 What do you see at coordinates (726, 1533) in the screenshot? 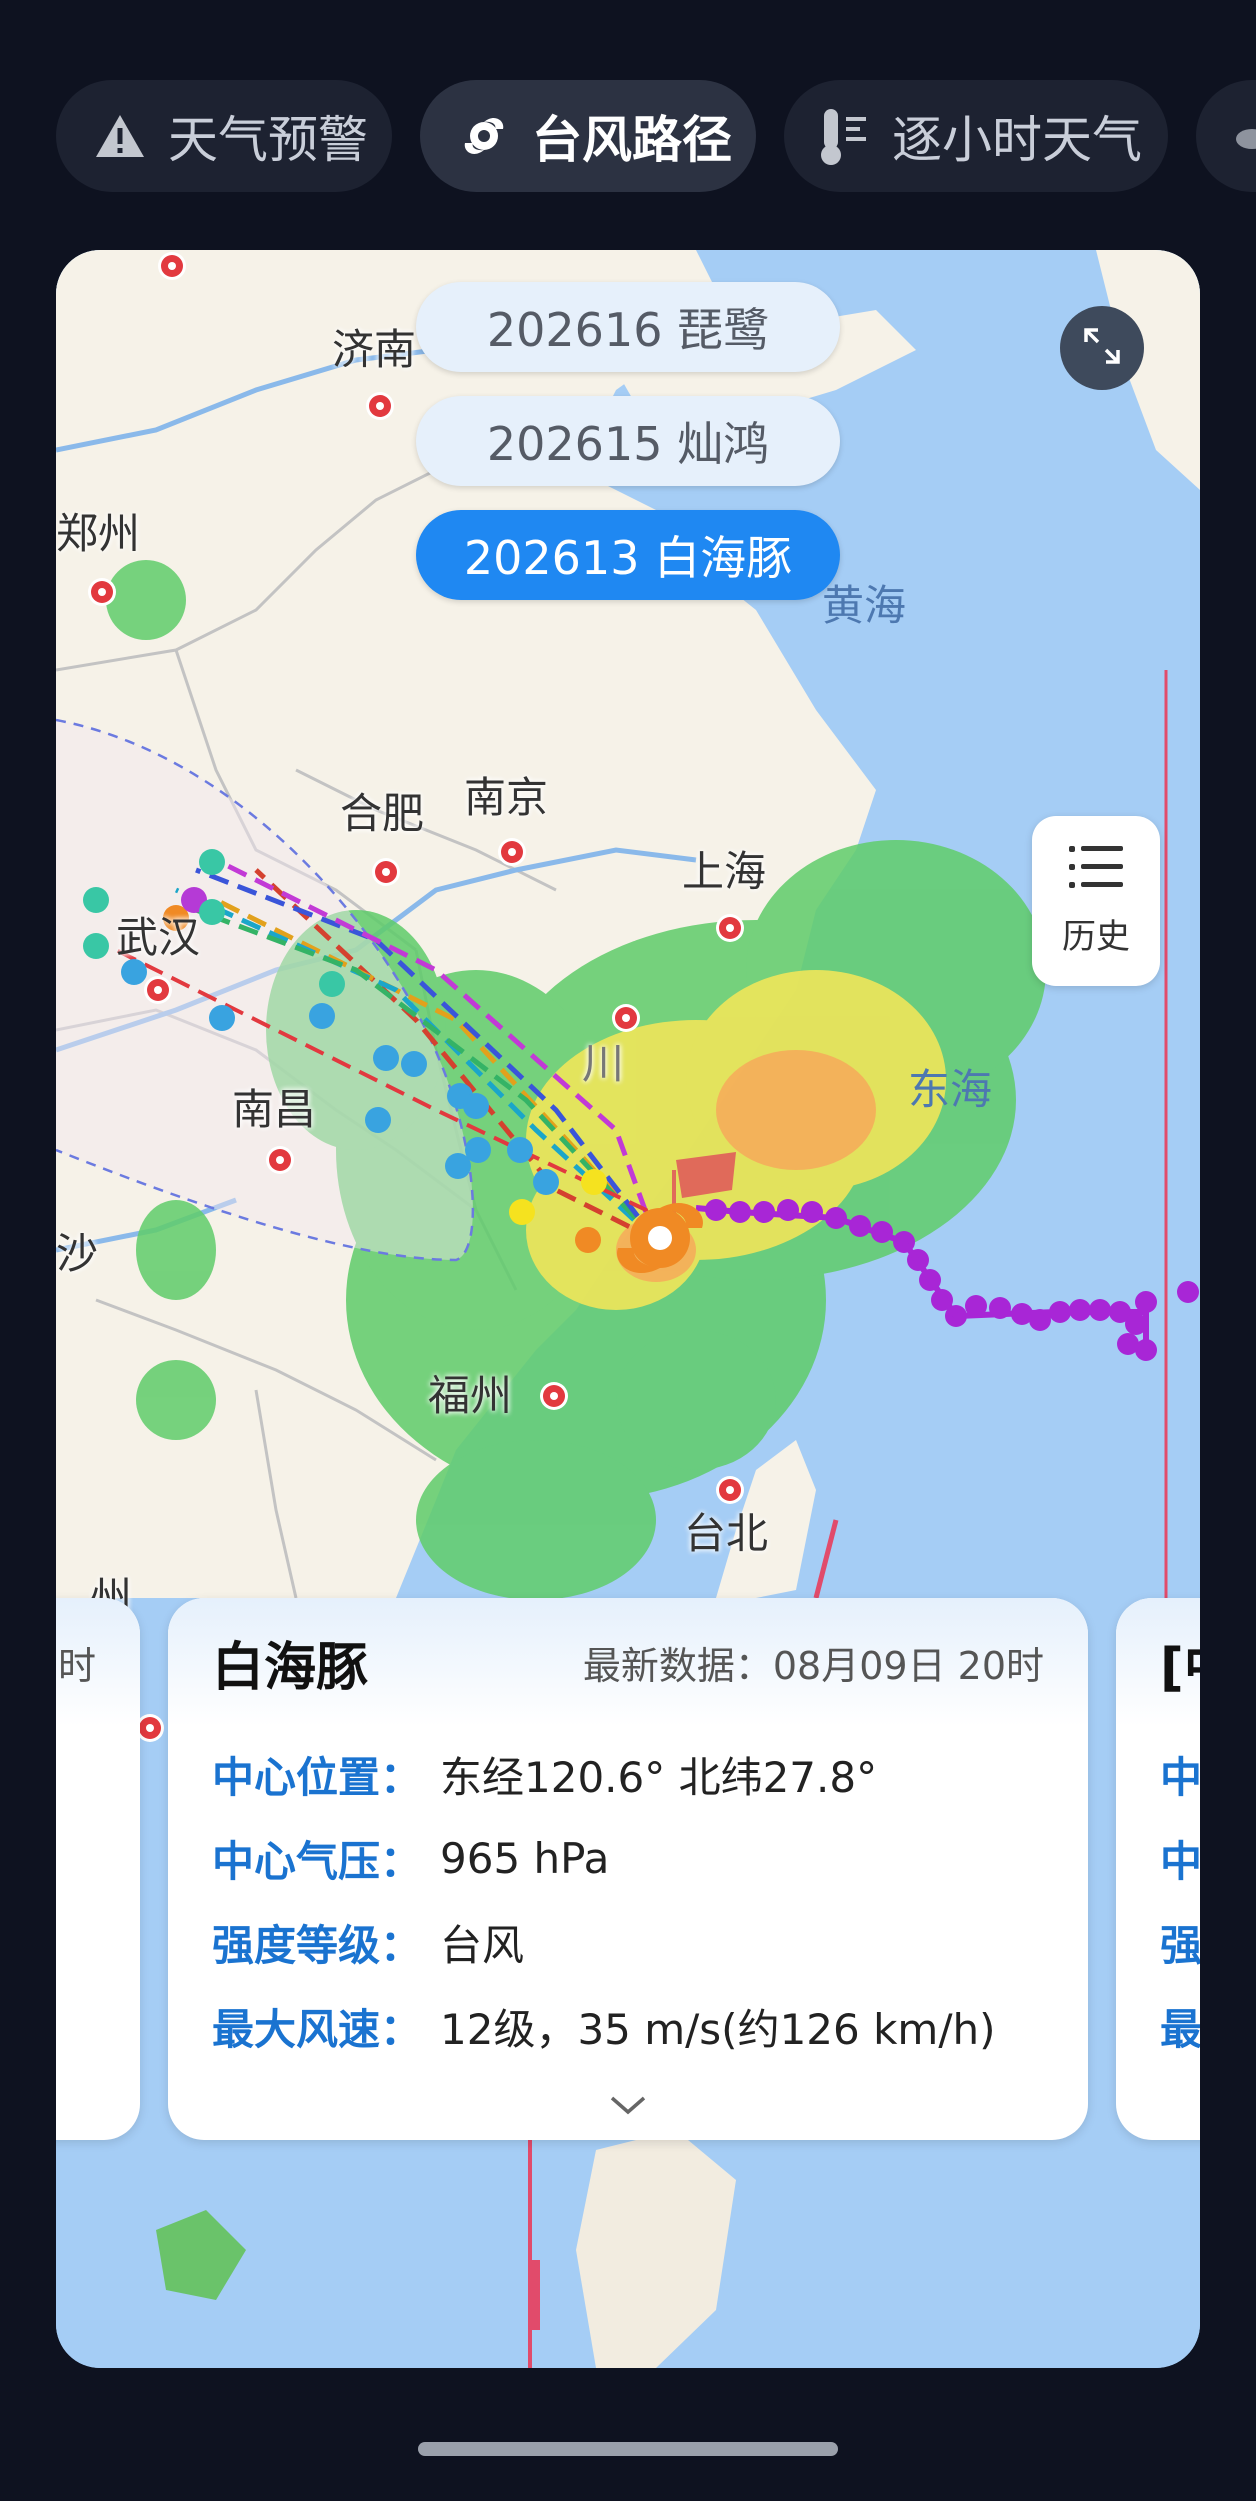
I see `city-label-taipei: 台北` at bounding box center [726, 1533].